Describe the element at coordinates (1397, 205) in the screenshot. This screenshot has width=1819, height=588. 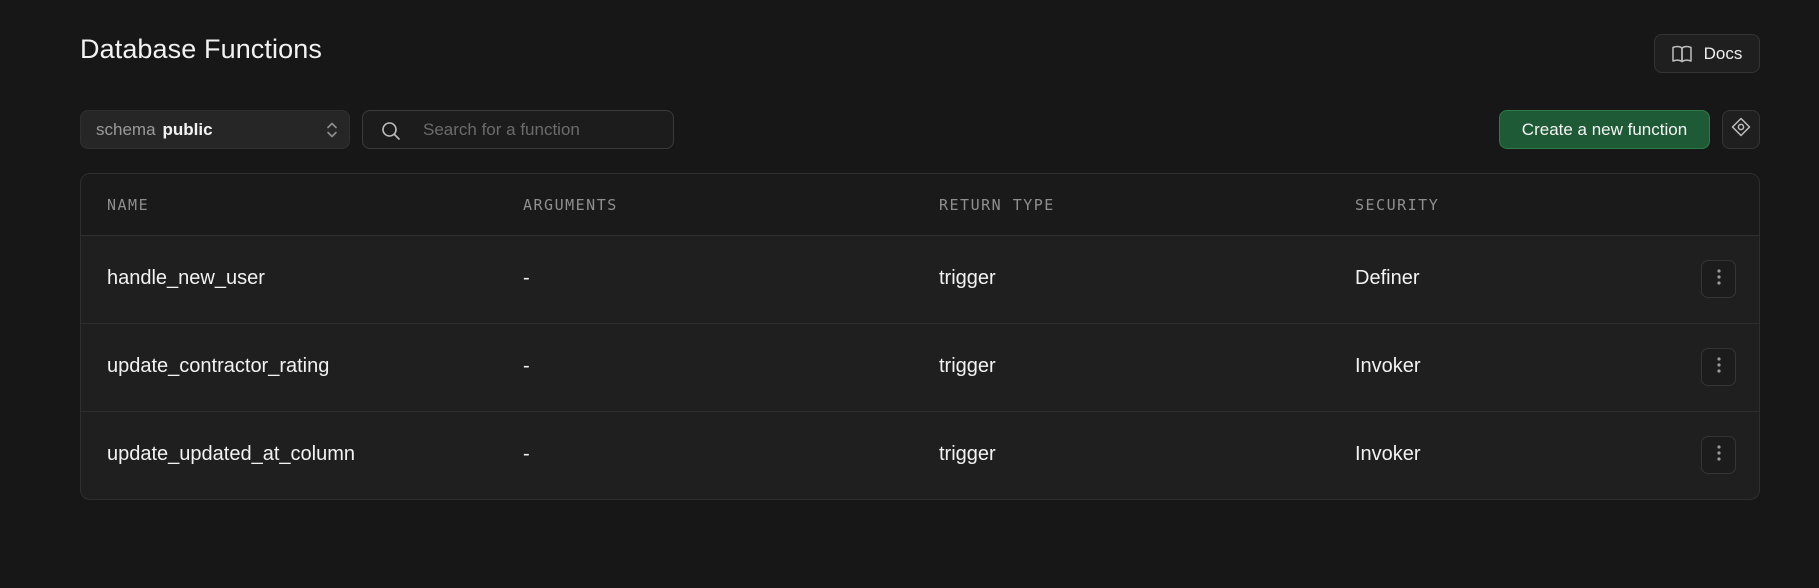
I see `column-header-security: SECURITY` at that location.